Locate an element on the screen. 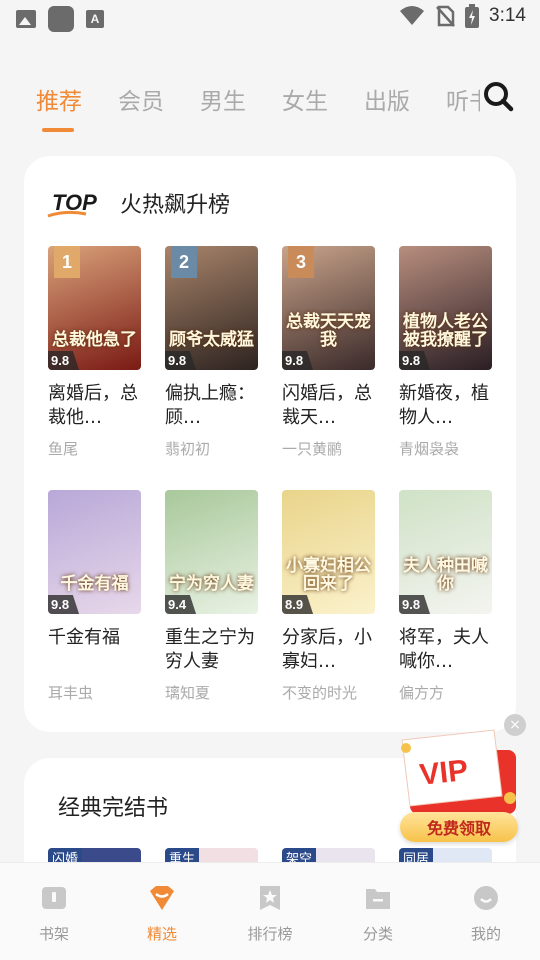 The height and width of the screenshot is (960, 540). nav-item-2: 排行榜 is located at coordinates (270, 913).